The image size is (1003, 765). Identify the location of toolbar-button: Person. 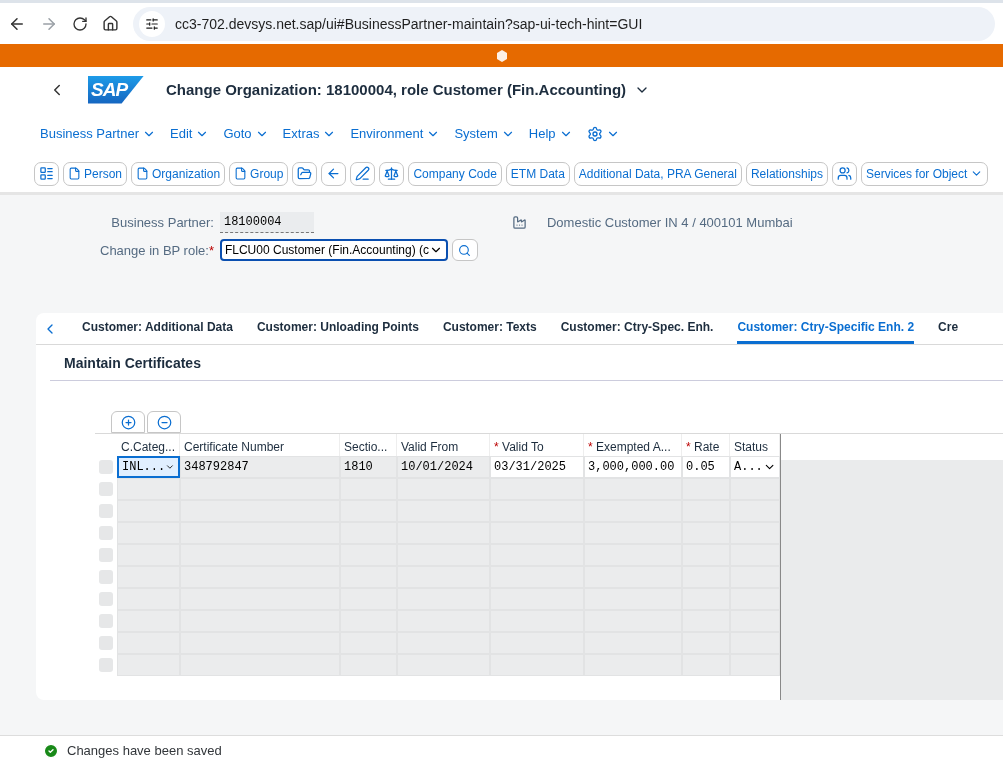
(95, 173).